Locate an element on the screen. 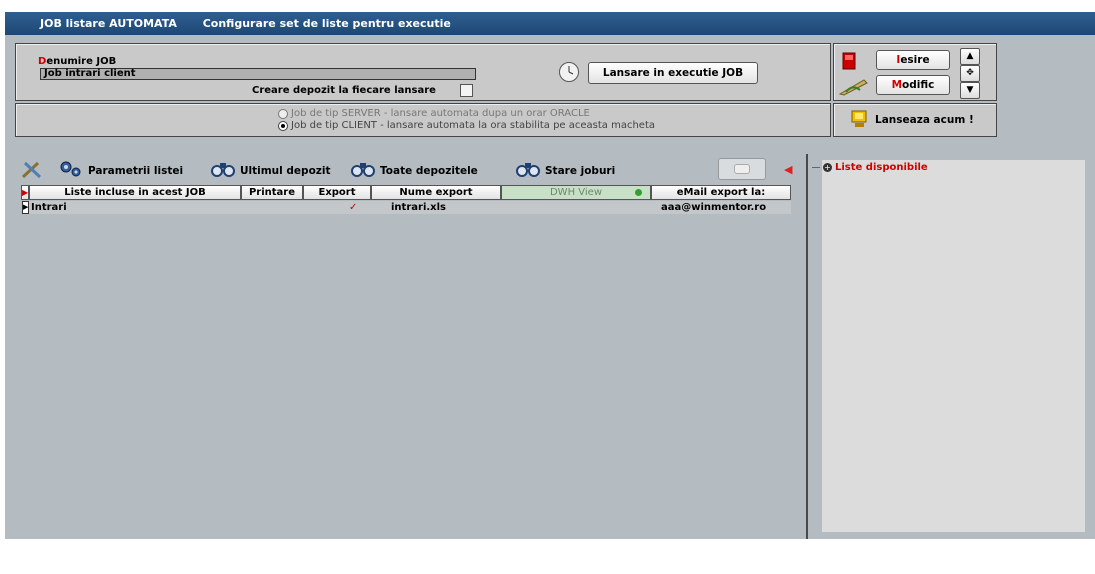  exit-door-icon is located at coordinates (849, 62).